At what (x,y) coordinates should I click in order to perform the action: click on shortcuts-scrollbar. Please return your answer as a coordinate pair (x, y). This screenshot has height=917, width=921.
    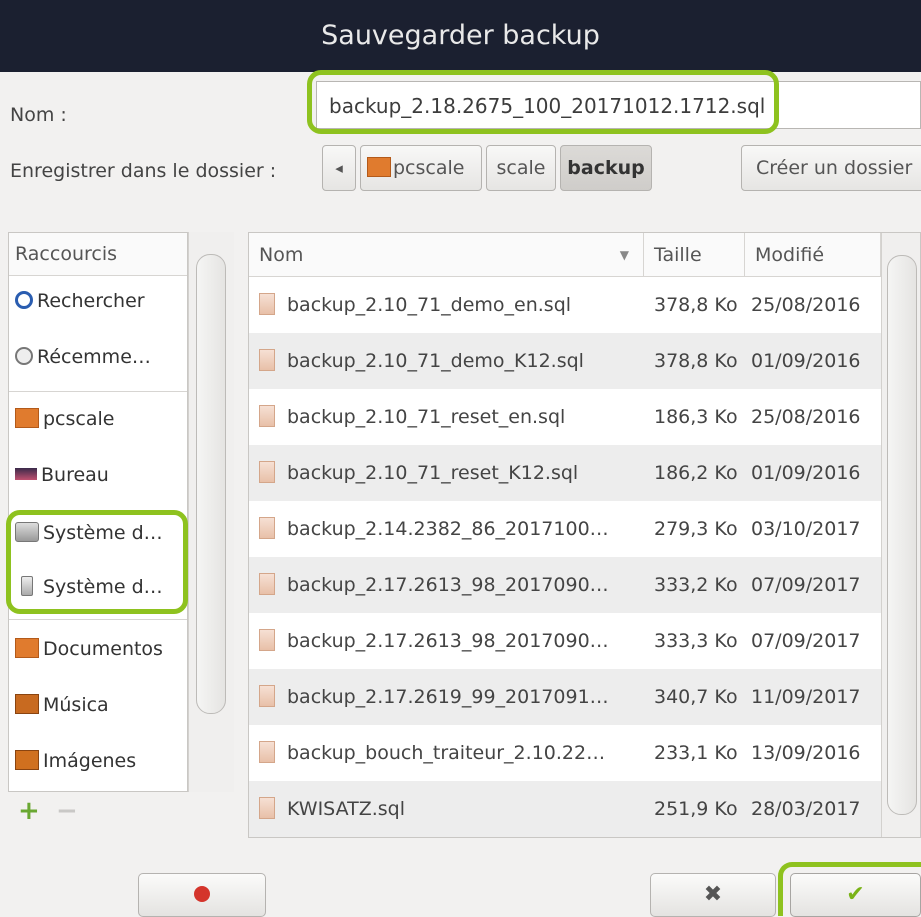
    Looking at the image, I should click on (211, 512).